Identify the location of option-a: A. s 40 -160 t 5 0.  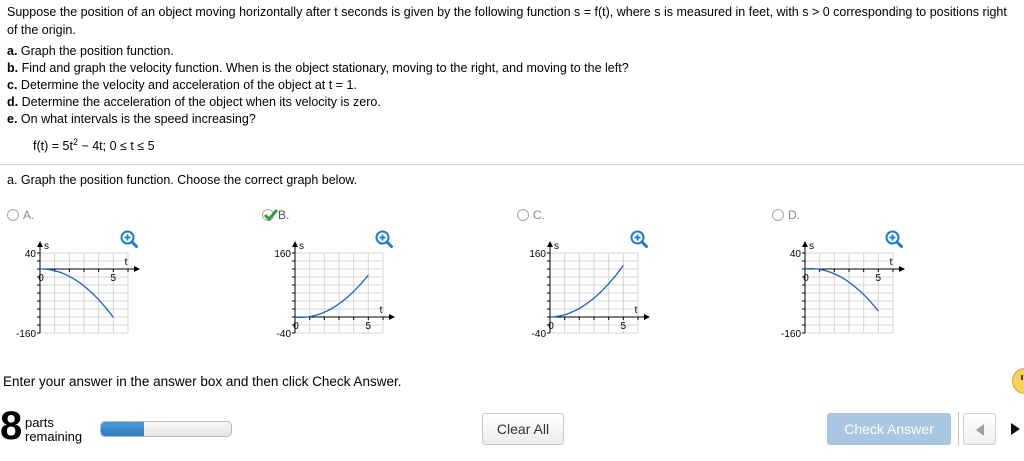
(77, 276).